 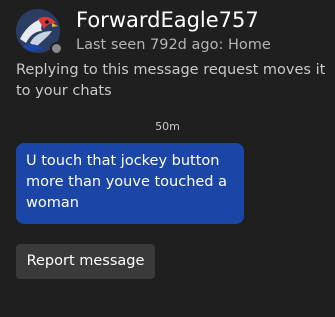 I want to click on presence-status-dot, so click(x=56, y=48).